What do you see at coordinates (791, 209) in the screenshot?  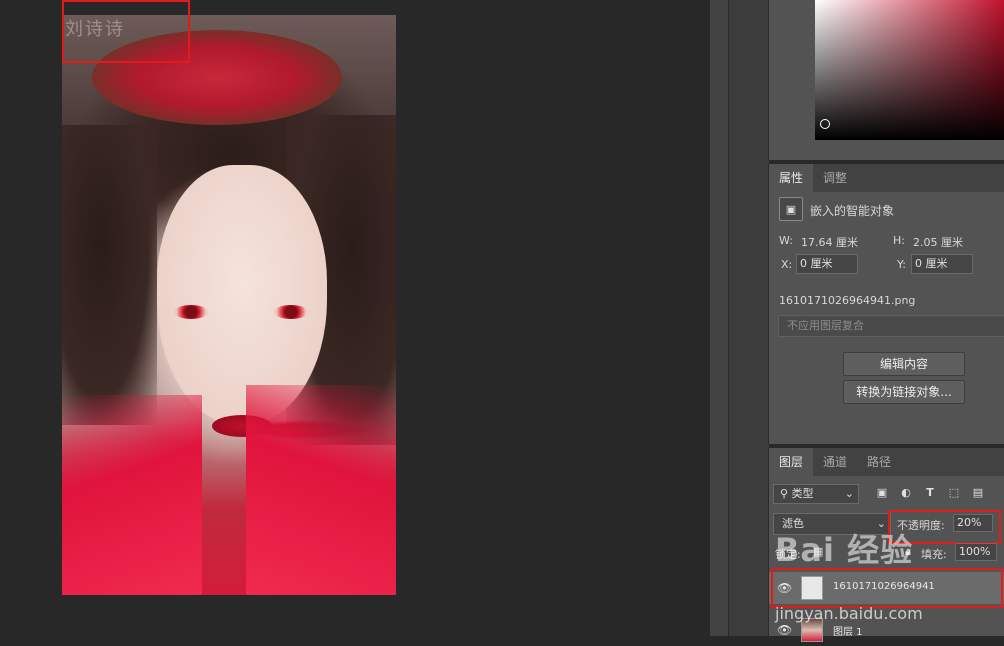 I see `smart-object-icon: ▣` at bounding box center [791, 209].